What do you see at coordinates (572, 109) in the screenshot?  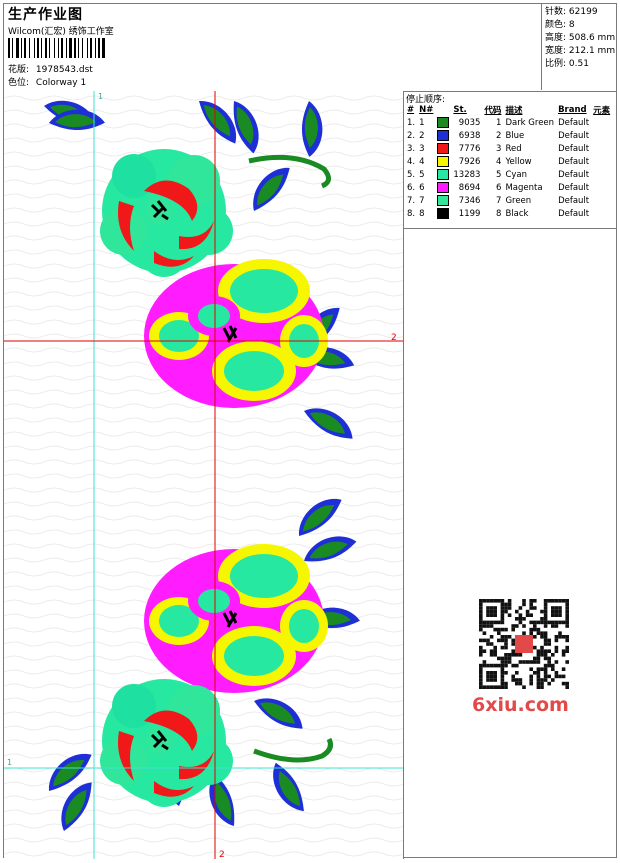 I see `col-brand: Brand` at bounding box center [572, 109].